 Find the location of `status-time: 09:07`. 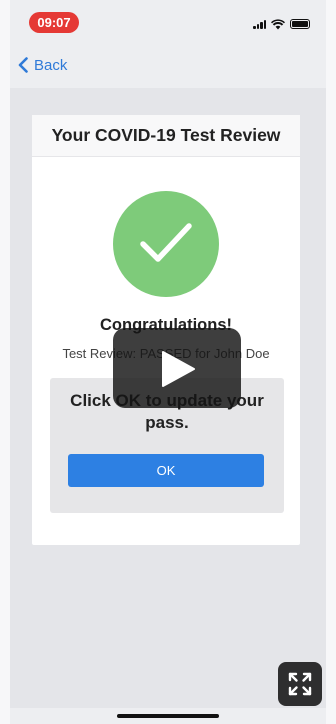

status-time: 09:07 is located at coordinates (54, 22).